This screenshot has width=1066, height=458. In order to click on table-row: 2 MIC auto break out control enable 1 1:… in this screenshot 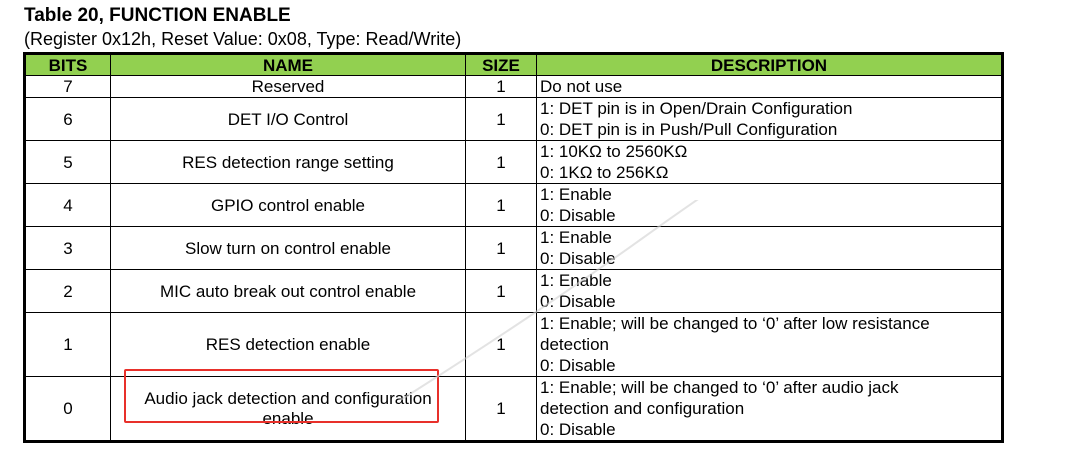, I will do `click(513, 291)`.